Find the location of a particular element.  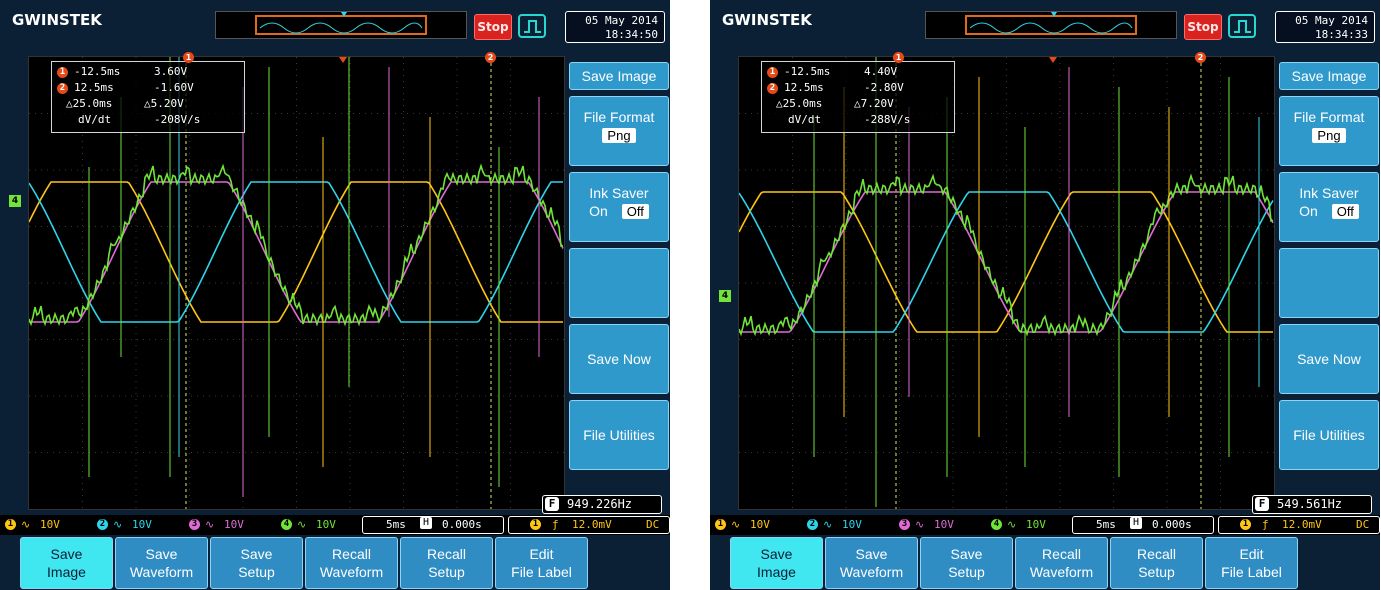

delta-voltage: △5.20V is located at coordinates (164, 103).